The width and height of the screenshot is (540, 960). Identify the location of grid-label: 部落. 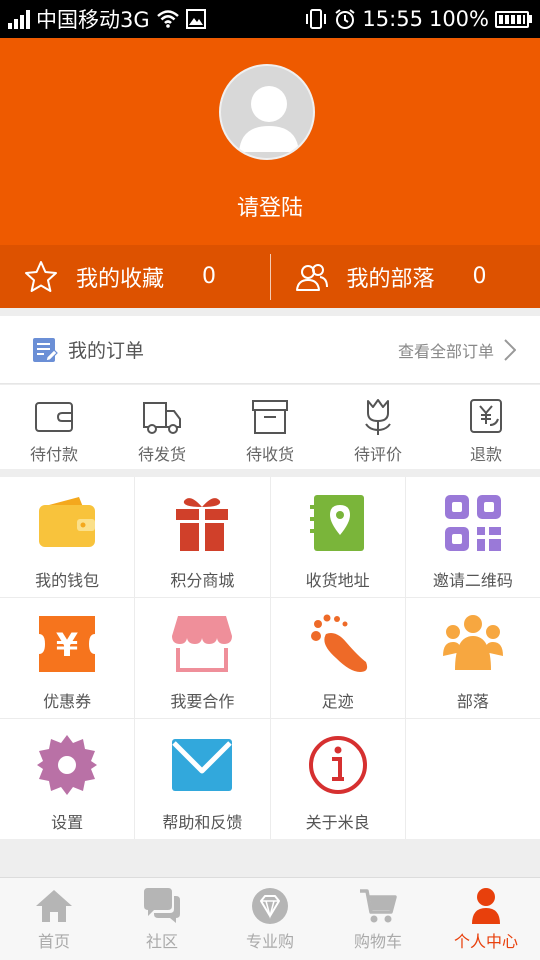
(472, 701).